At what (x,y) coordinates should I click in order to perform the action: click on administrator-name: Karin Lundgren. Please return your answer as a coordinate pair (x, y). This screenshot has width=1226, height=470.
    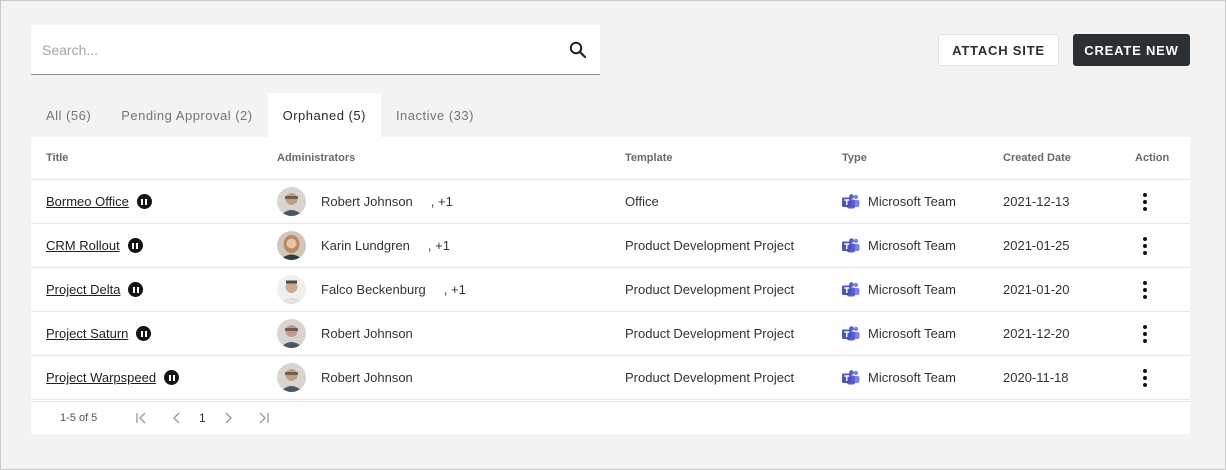
    Looking at the image, I should click on (365, 245).